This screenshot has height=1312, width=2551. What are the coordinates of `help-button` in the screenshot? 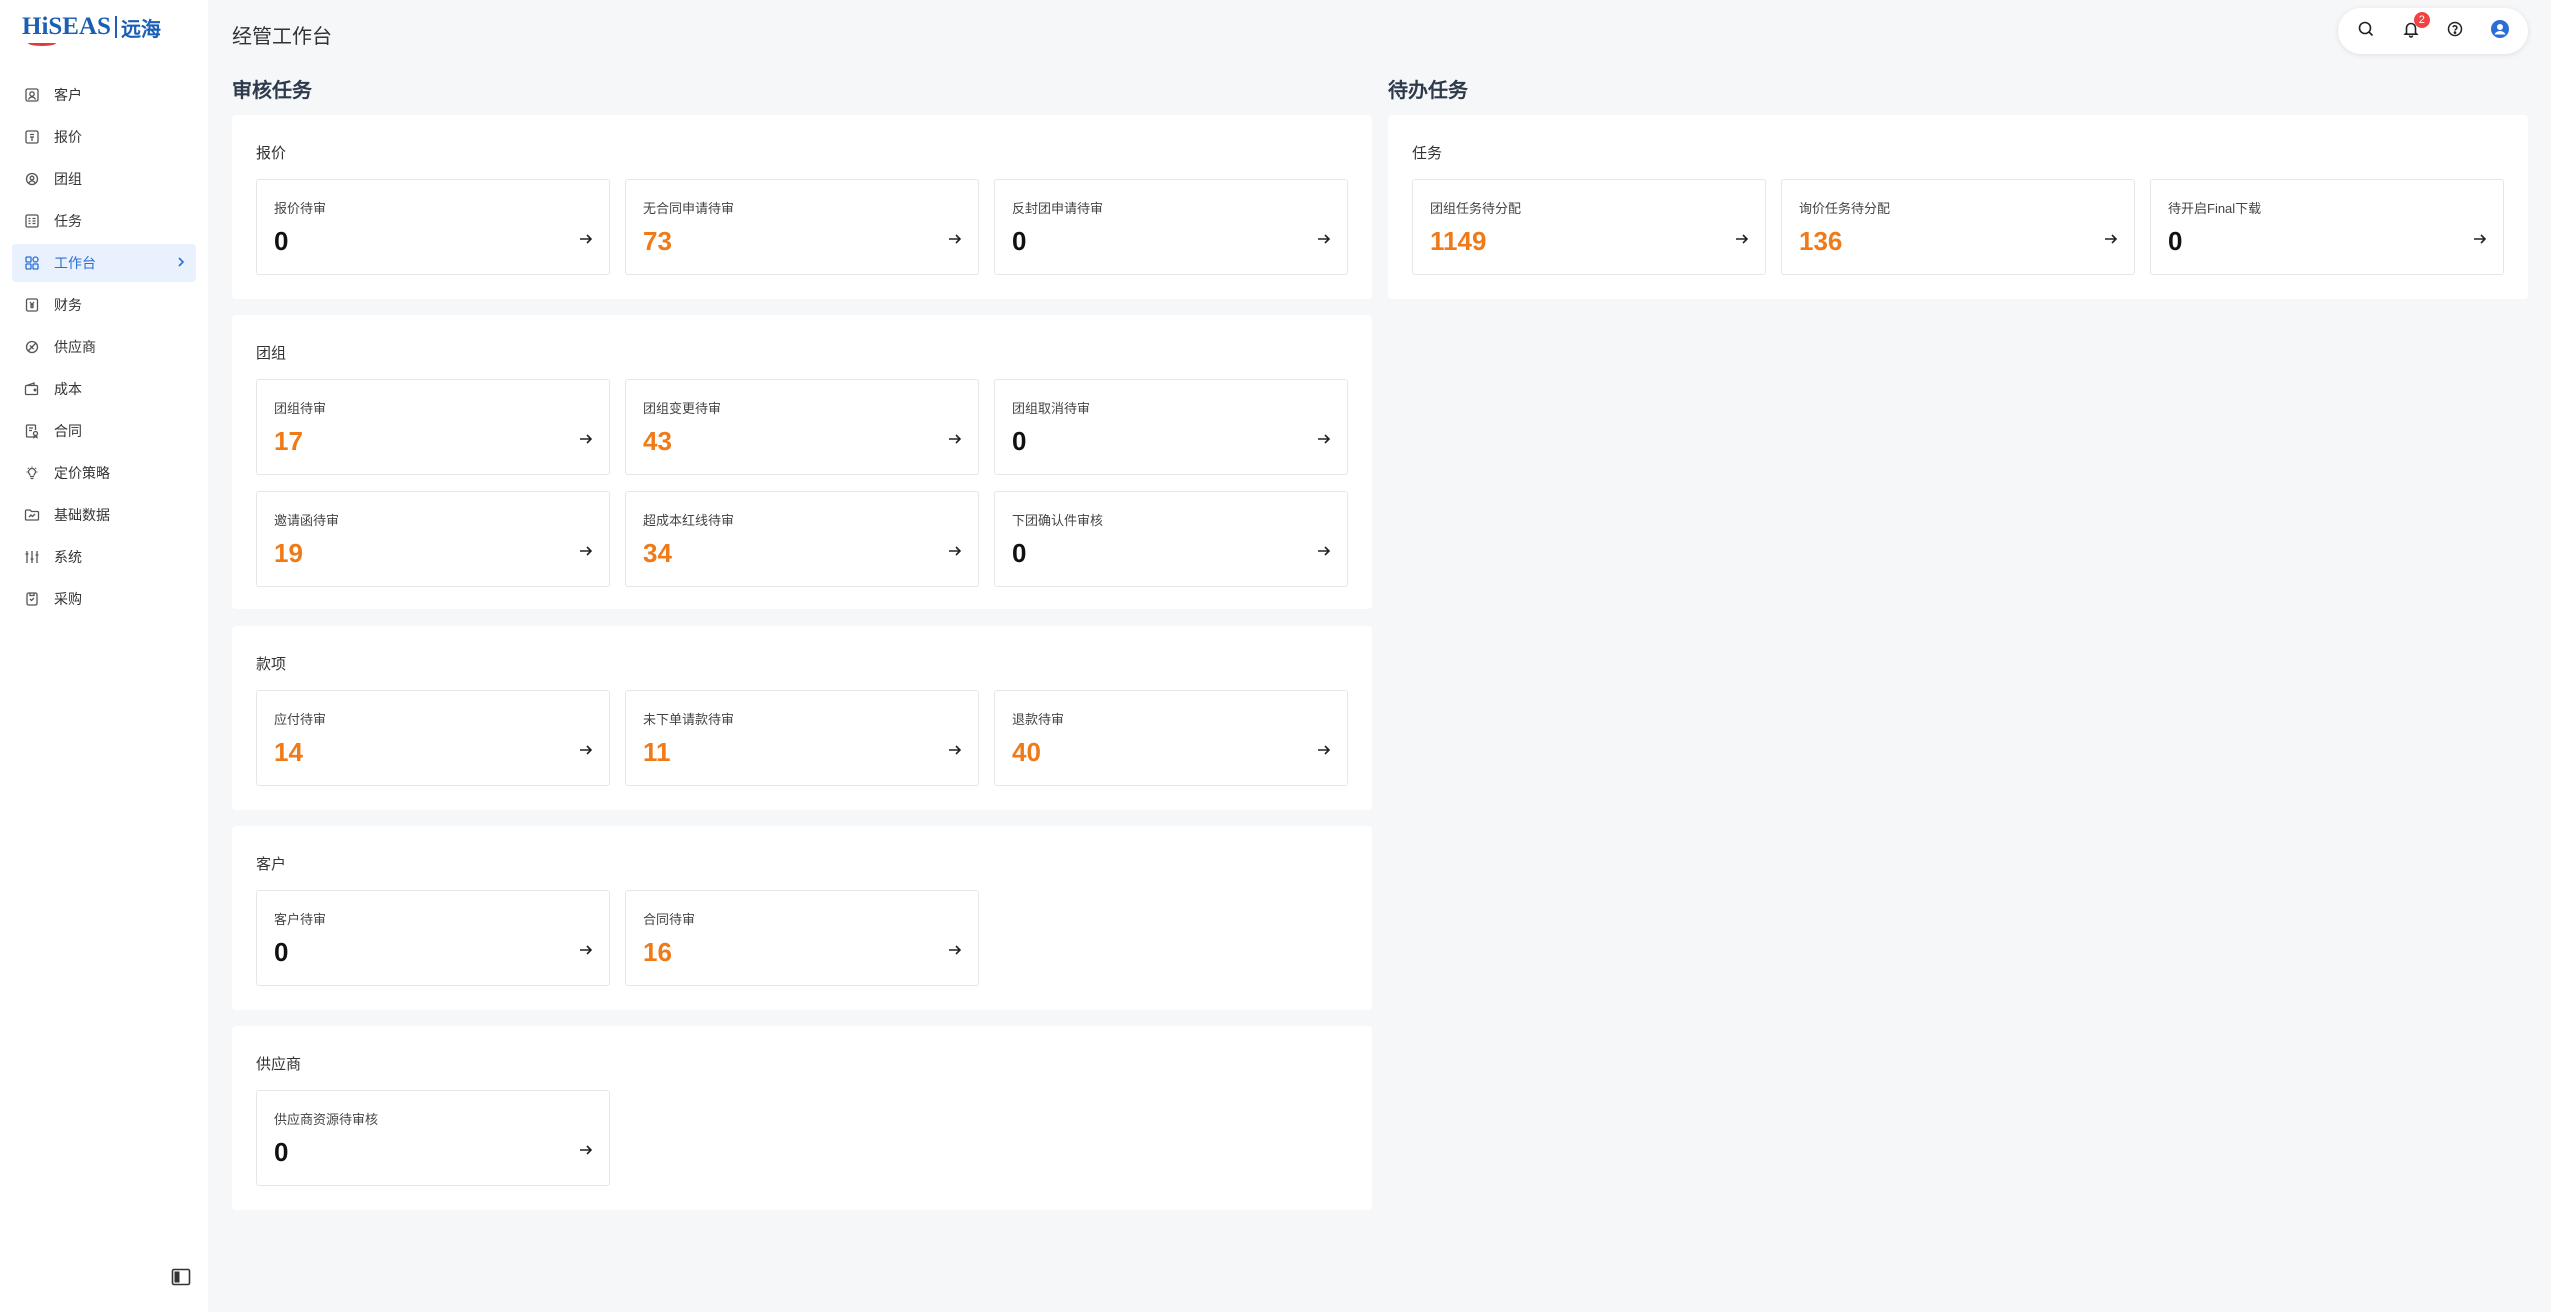 It's located at (2455, 31).